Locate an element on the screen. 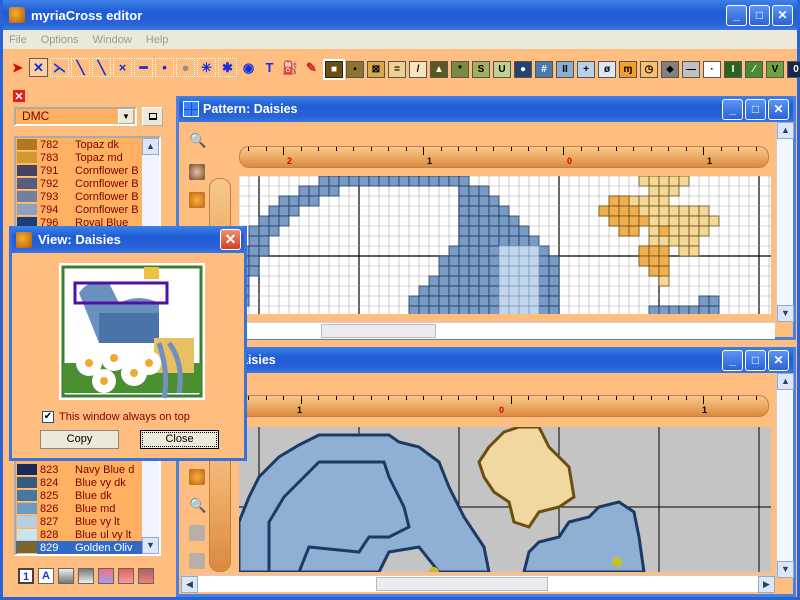 This screenshot has width=800, height=600. gradient-gray2-icon is located at coordinates (86, 576).